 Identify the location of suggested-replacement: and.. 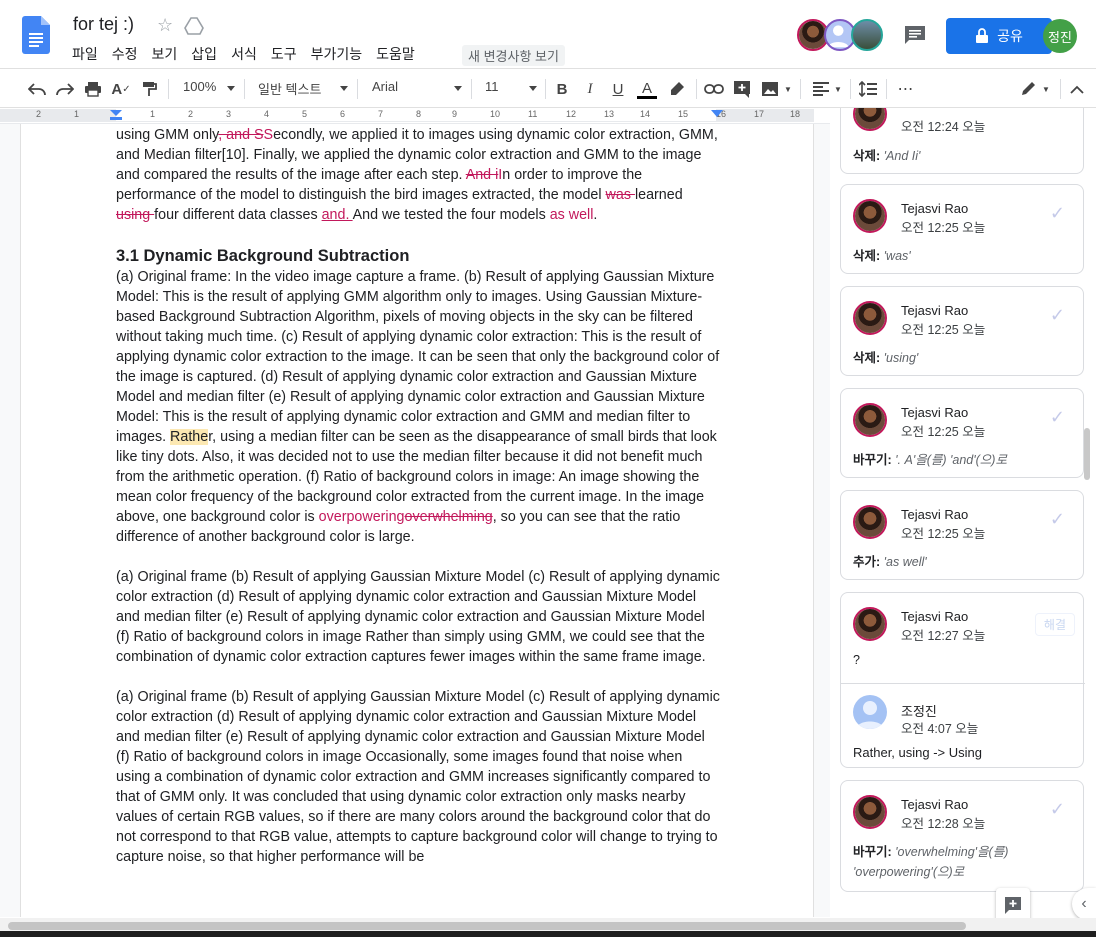
(337, 215).